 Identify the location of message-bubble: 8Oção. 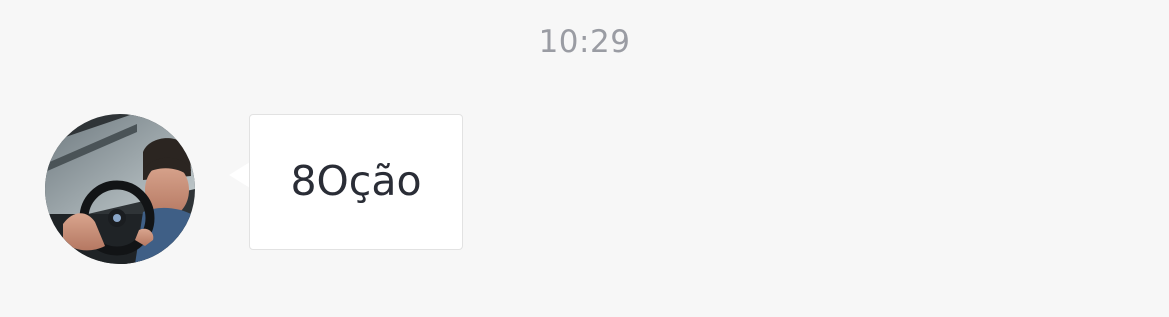
(356, 182).